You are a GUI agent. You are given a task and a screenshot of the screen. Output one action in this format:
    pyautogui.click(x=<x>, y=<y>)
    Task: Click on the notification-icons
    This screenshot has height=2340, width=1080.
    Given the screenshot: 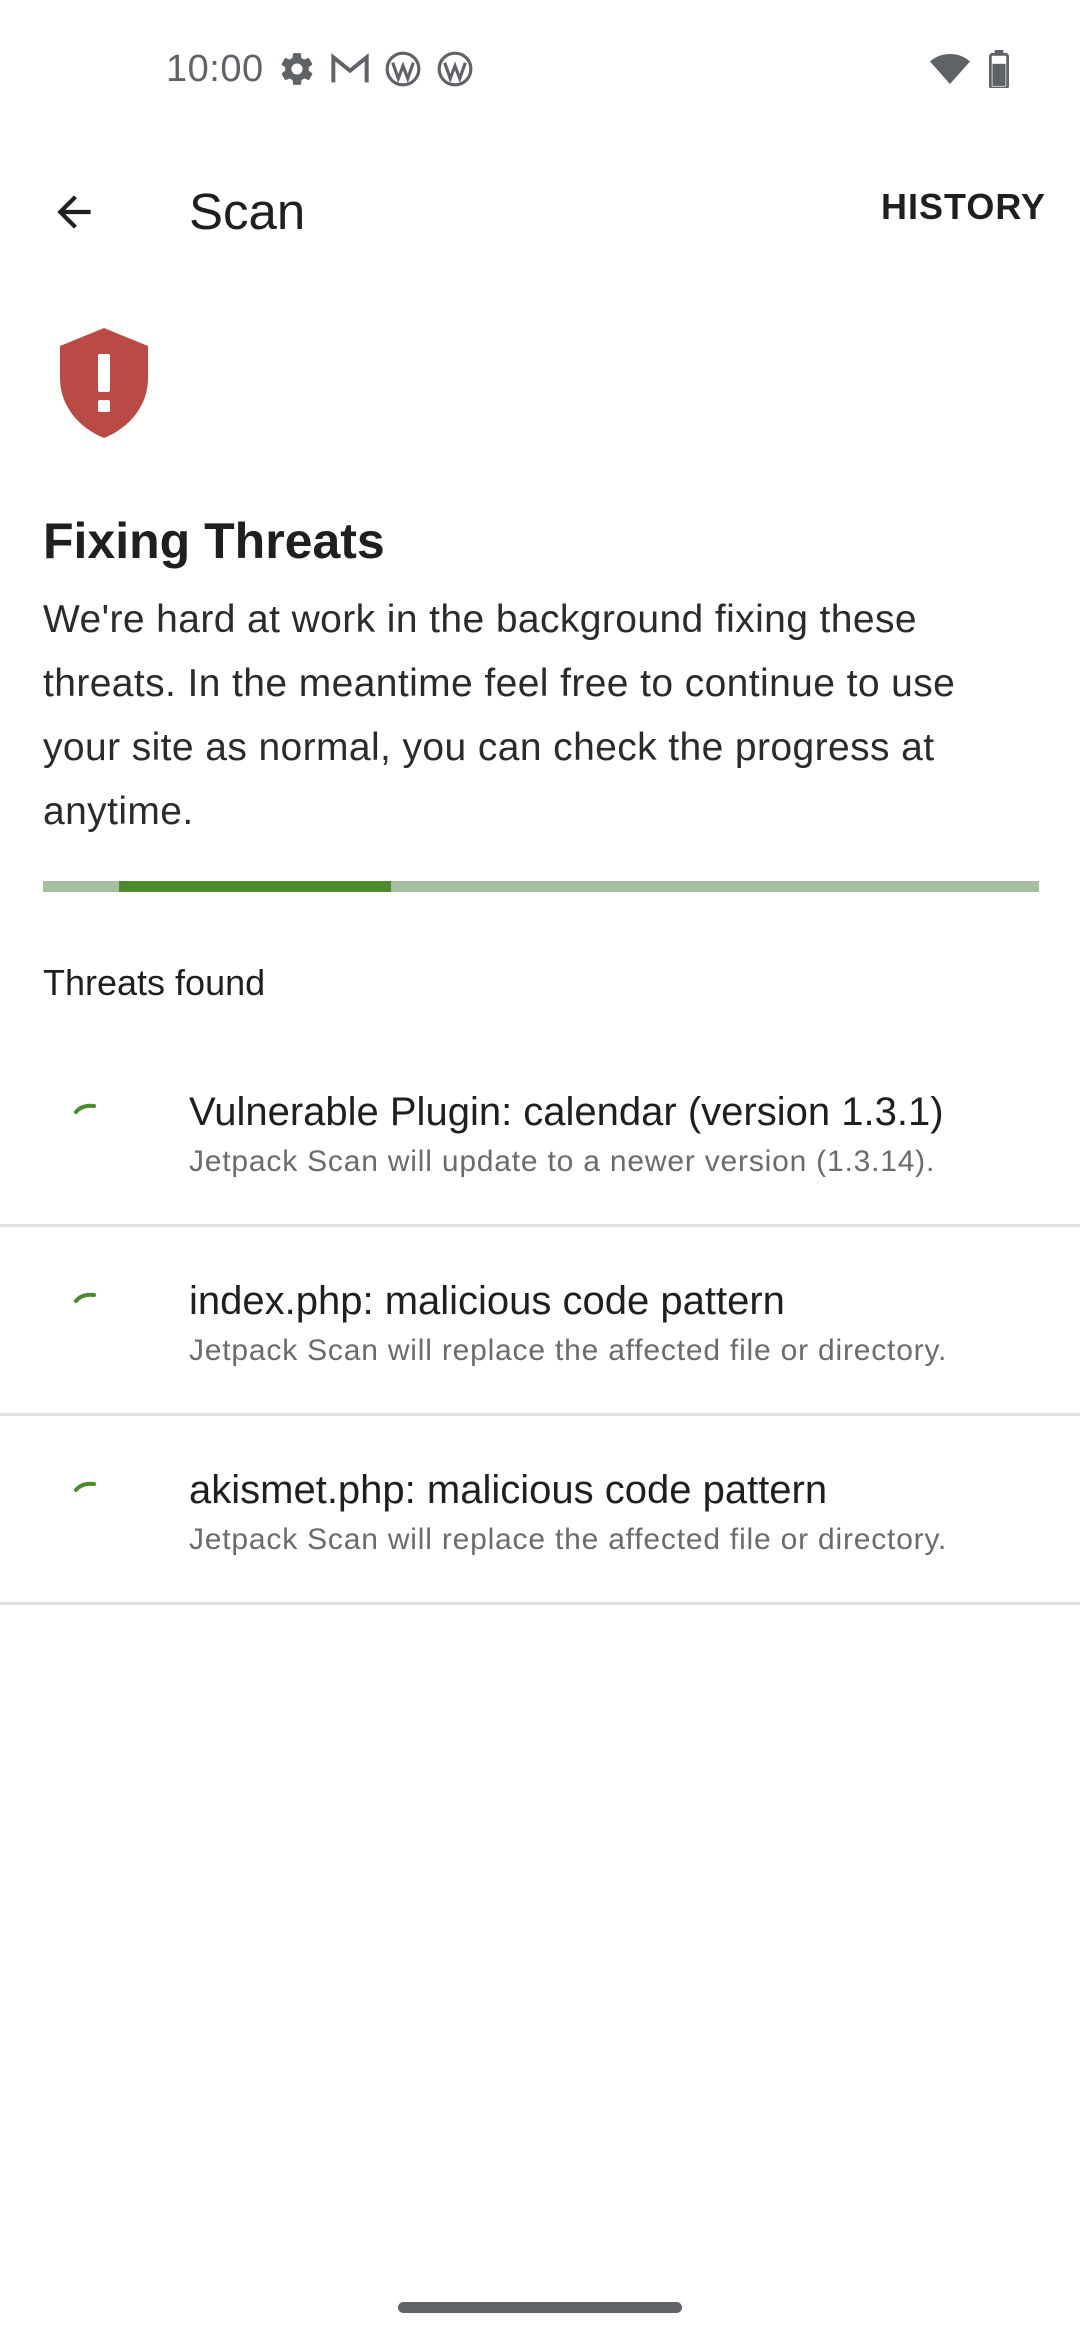 What is the action you would take?
    pyautogui.click(x=376, y=69)
    